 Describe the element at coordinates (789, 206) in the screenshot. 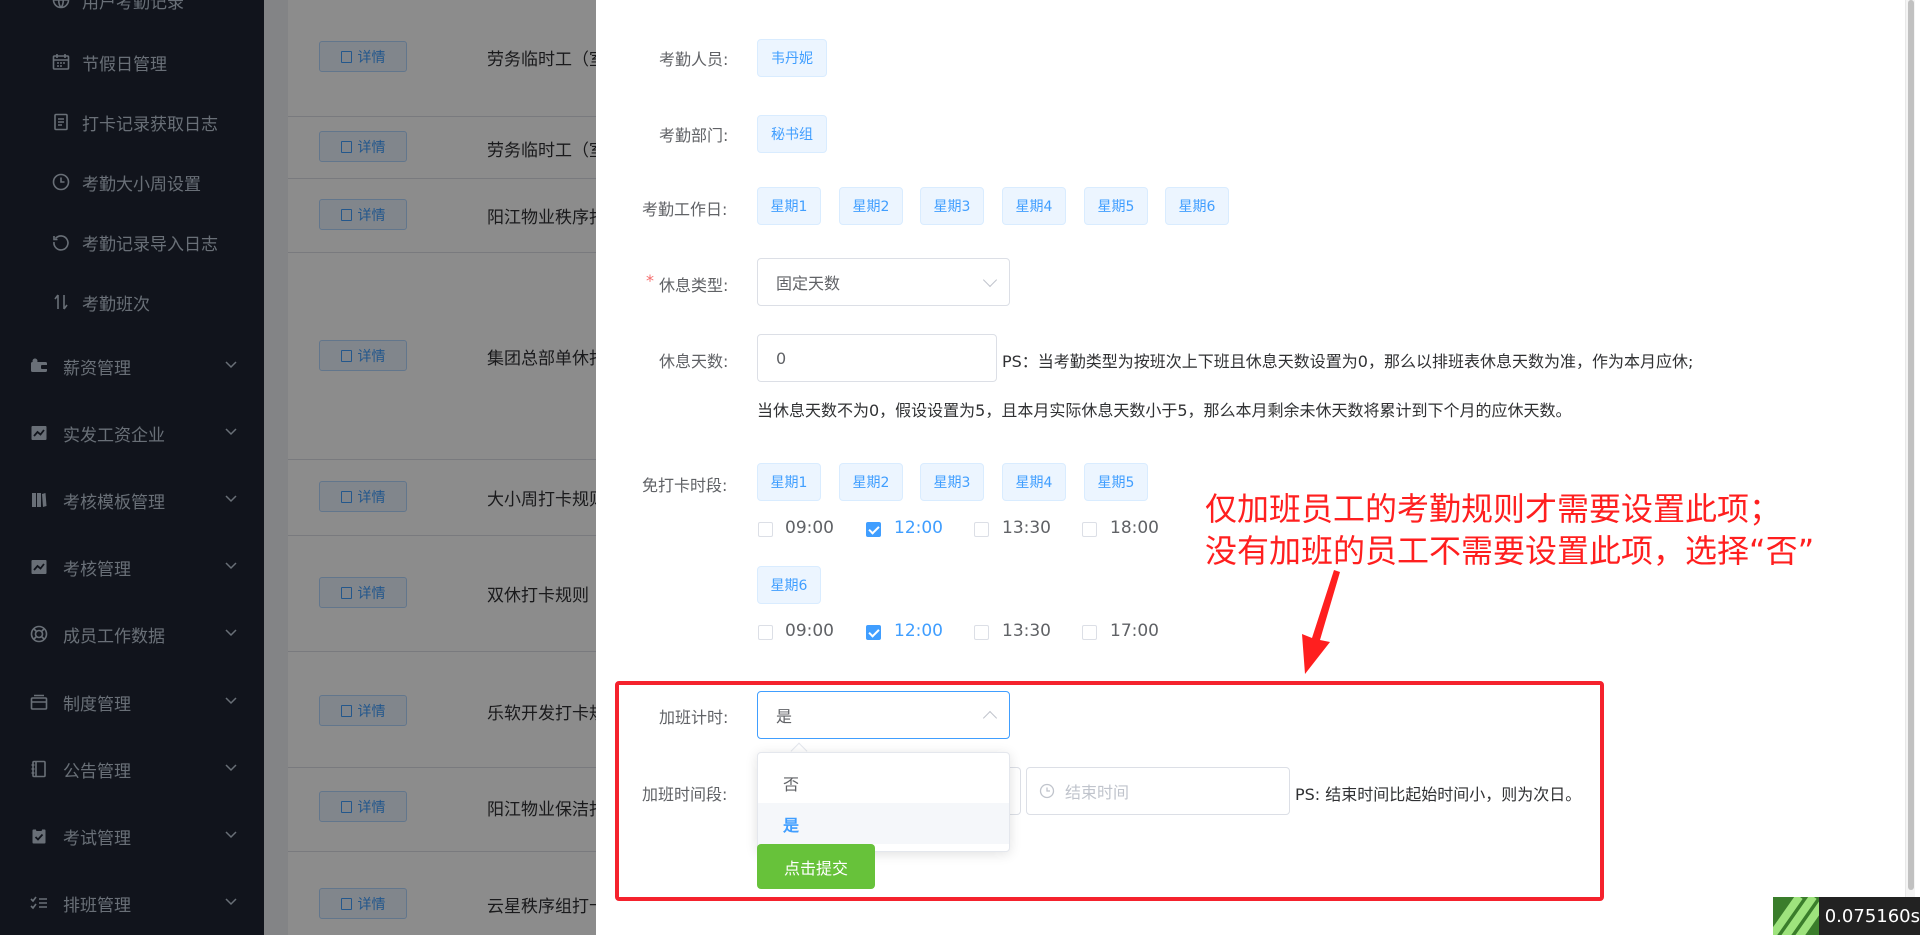

I see `workday-tag: 星期1` at that location.